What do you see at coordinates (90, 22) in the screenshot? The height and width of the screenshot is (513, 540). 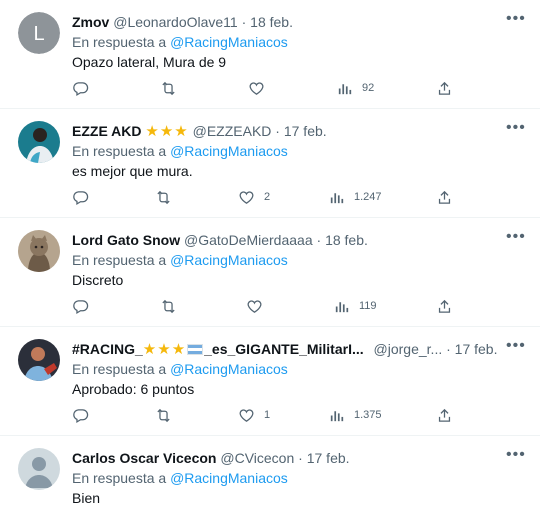 I see `display-name: Zmov` at bounding box center [90, 22].